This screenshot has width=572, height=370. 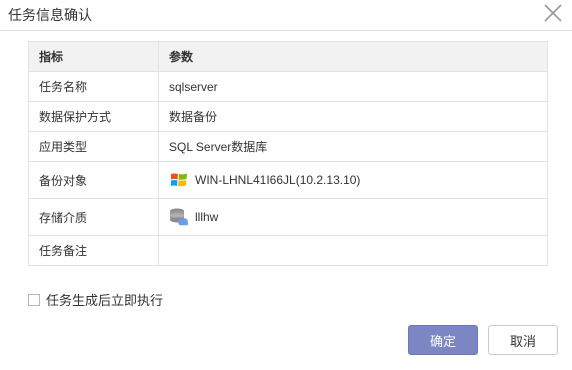 What do you see at coordinates (179, 217) in the screenshot?
I see `cloud-storage-icon` at bounding box center [179, 217].